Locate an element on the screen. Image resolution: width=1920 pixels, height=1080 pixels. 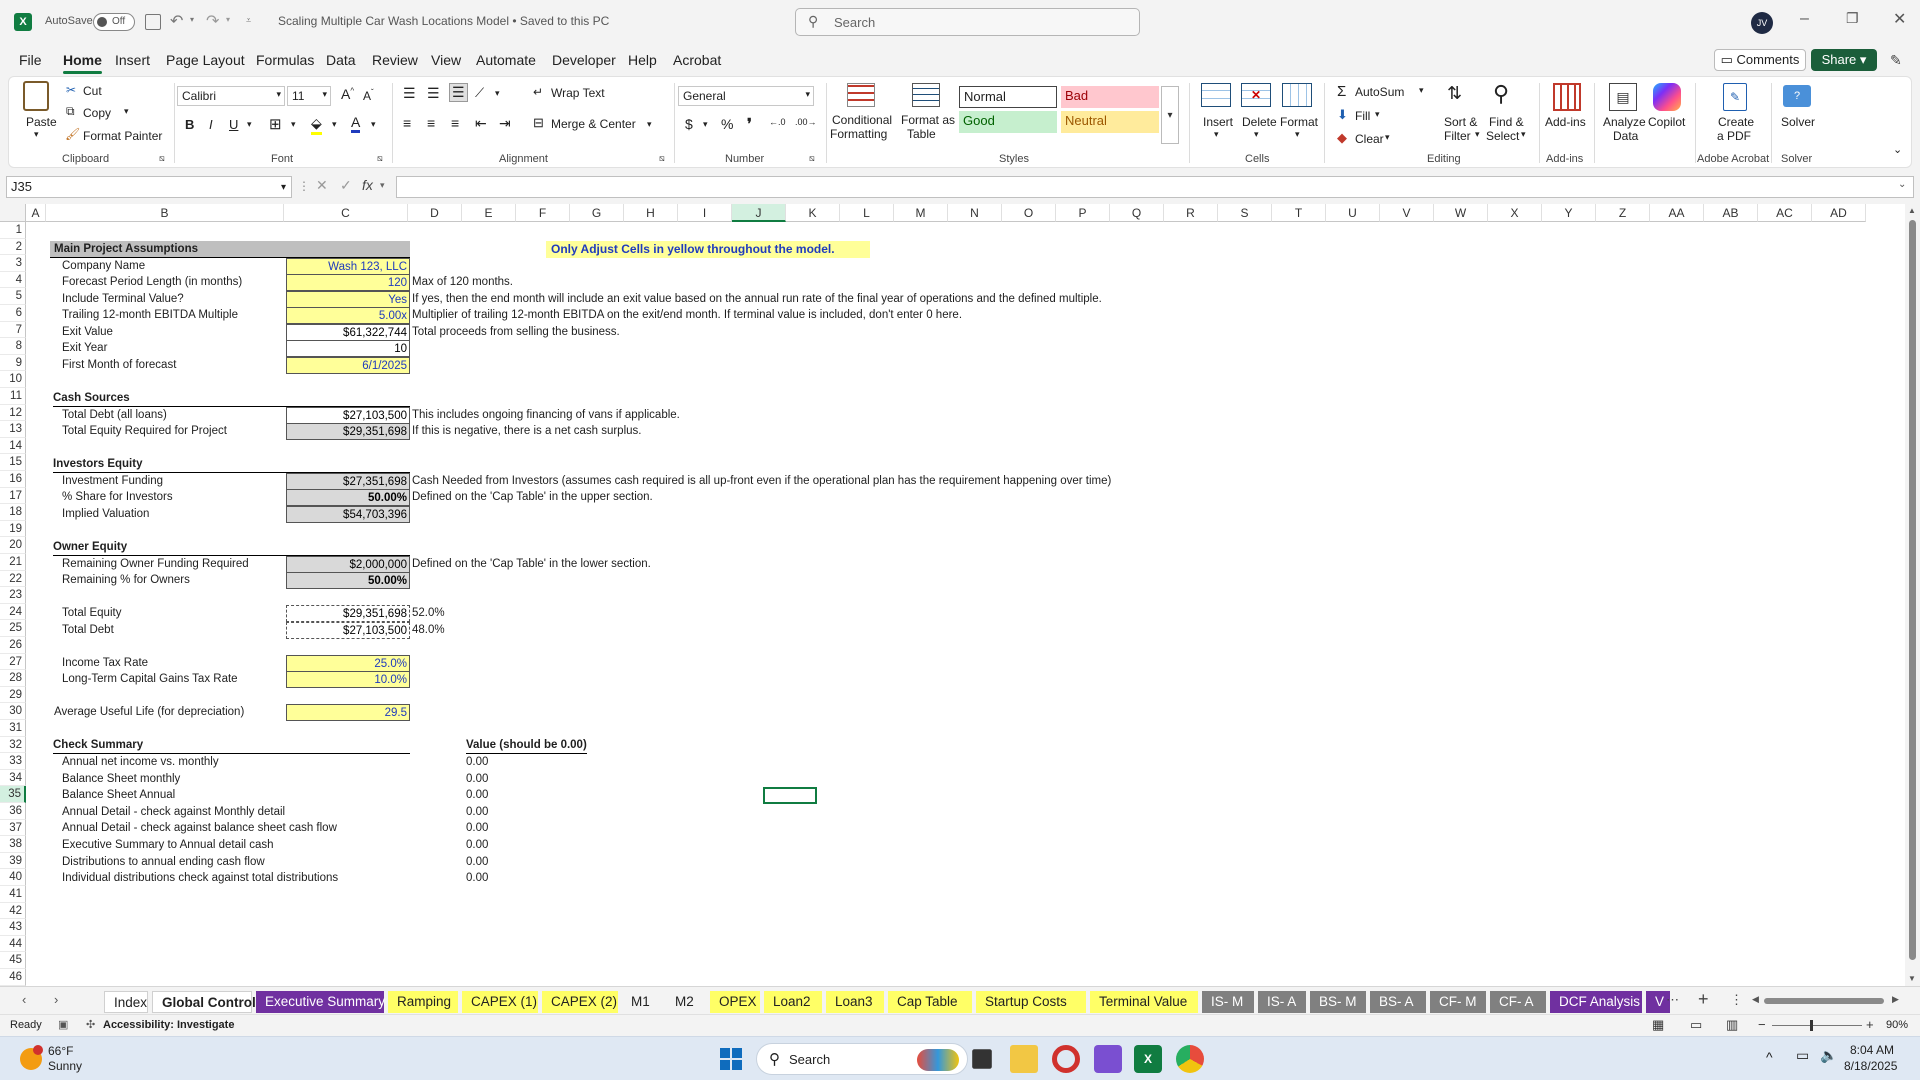
settings-app-icon is located at coordinates (1108, 1059).